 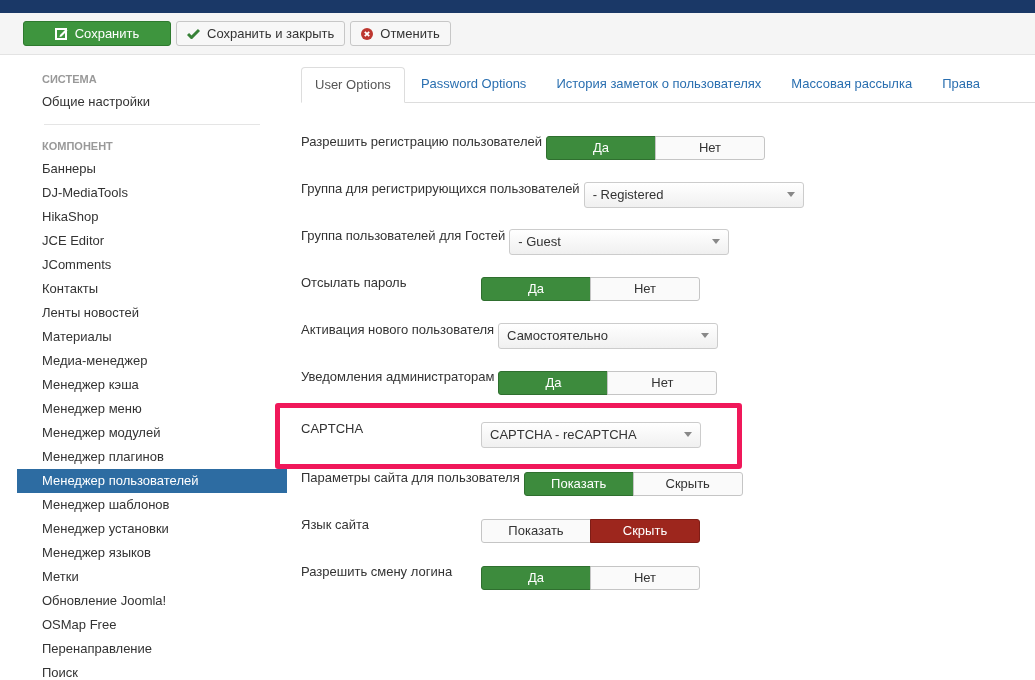 What do you see at coordinates (261, 33) in the screenshot?
I see `toolbar-button: Сохранить и закрыть` at bounding box center [261, 33].